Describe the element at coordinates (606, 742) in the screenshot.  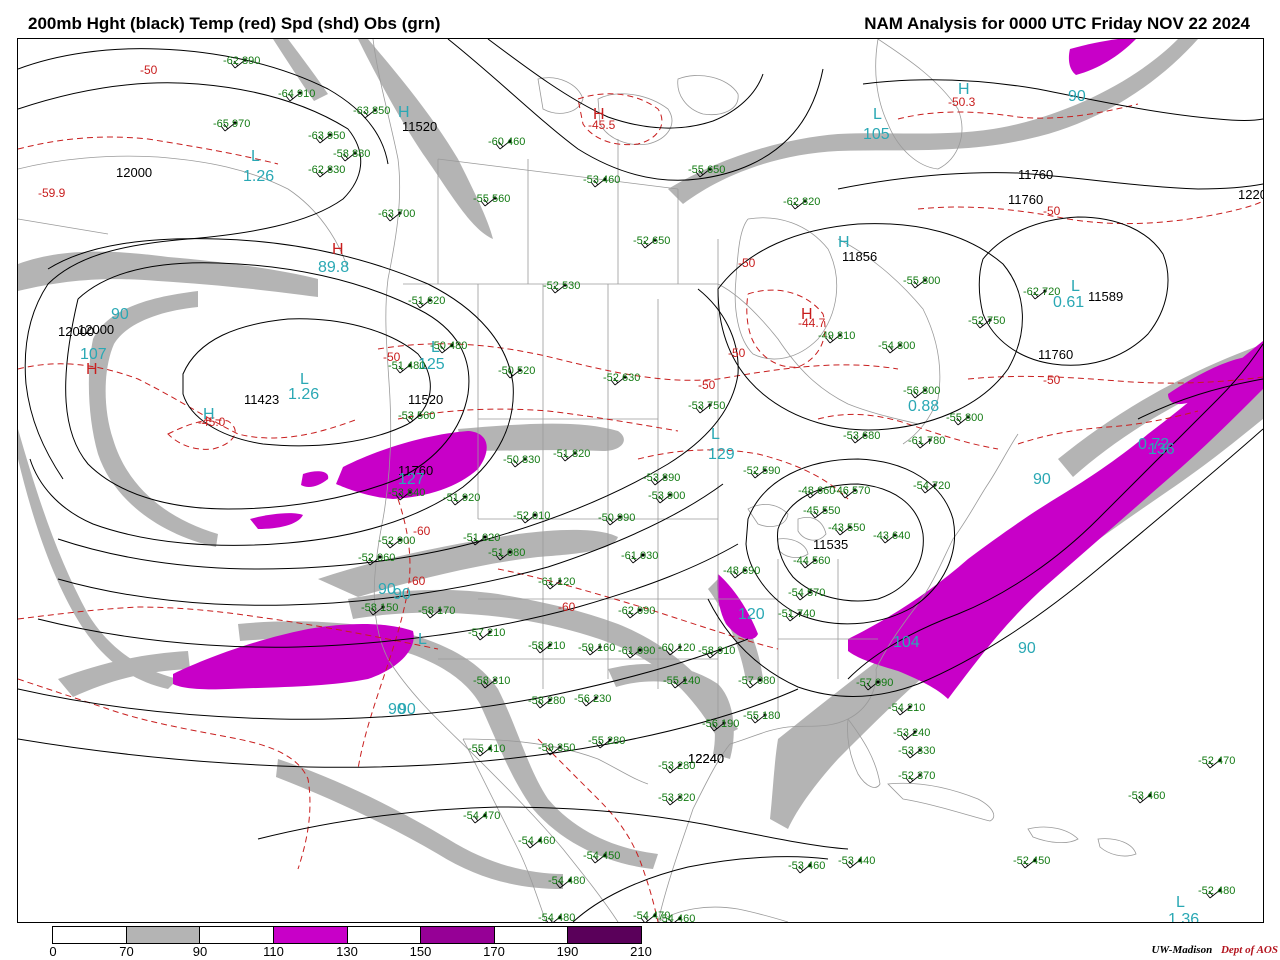
I see `station-plot: -55 280` at that location.